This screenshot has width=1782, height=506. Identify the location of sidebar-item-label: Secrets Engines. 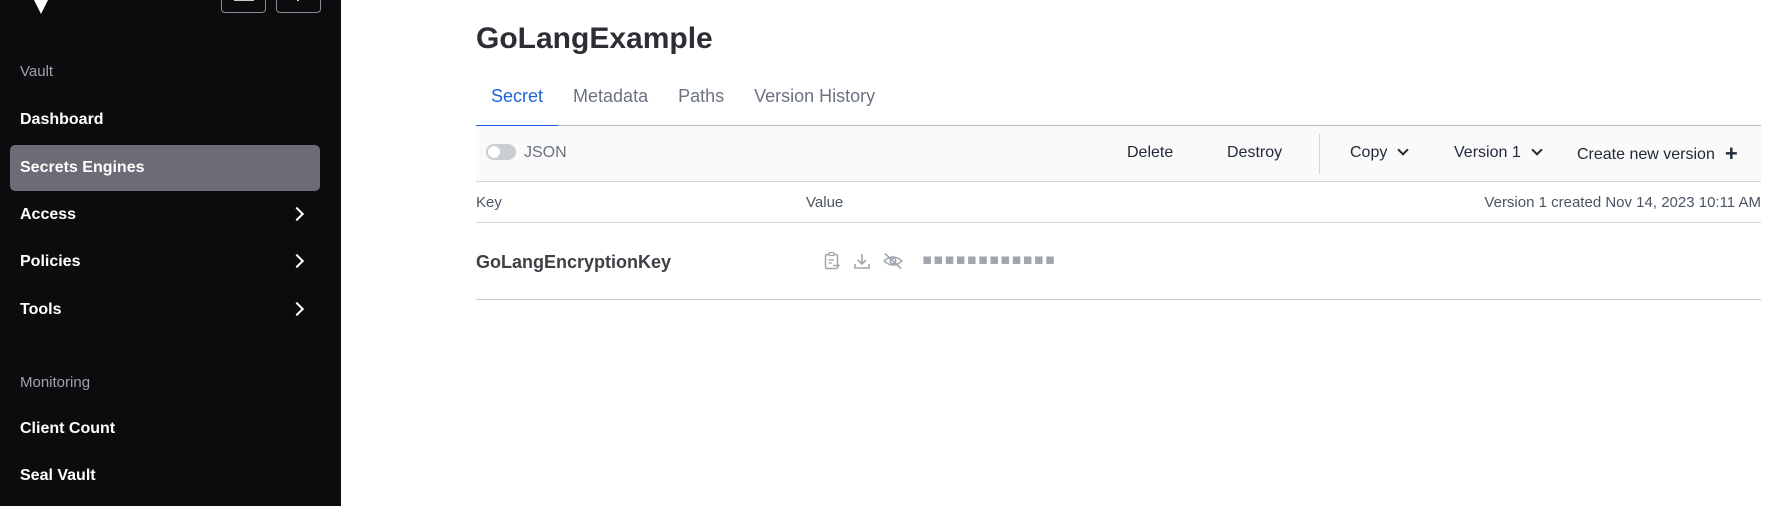
(82, 167).